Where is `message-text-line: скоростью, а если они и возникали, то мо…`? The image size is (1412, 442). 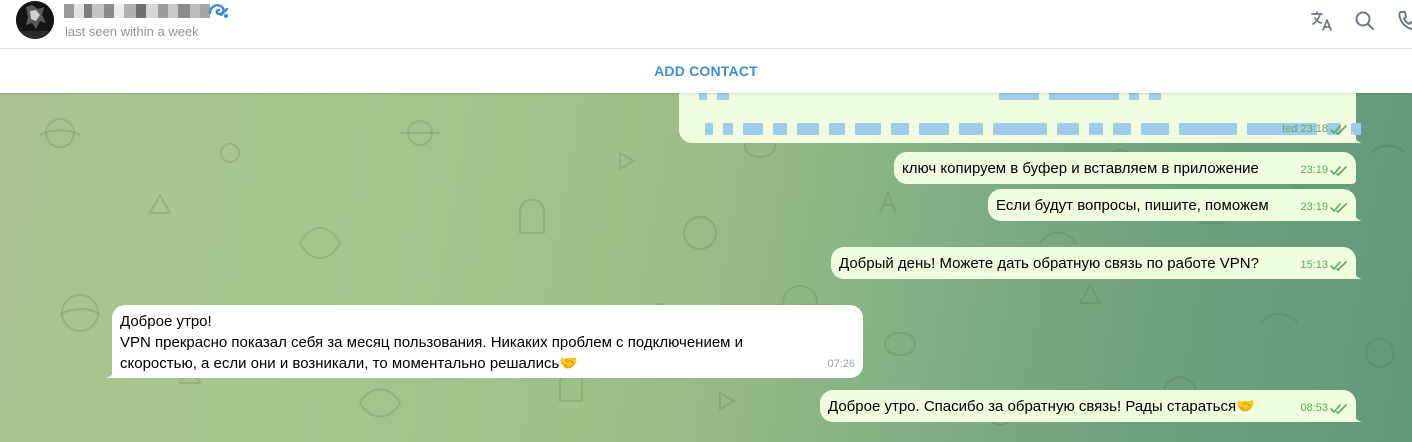
message-text-line: скоростью, а если они и возникали, то мо… is located at coordinates (349, 363).